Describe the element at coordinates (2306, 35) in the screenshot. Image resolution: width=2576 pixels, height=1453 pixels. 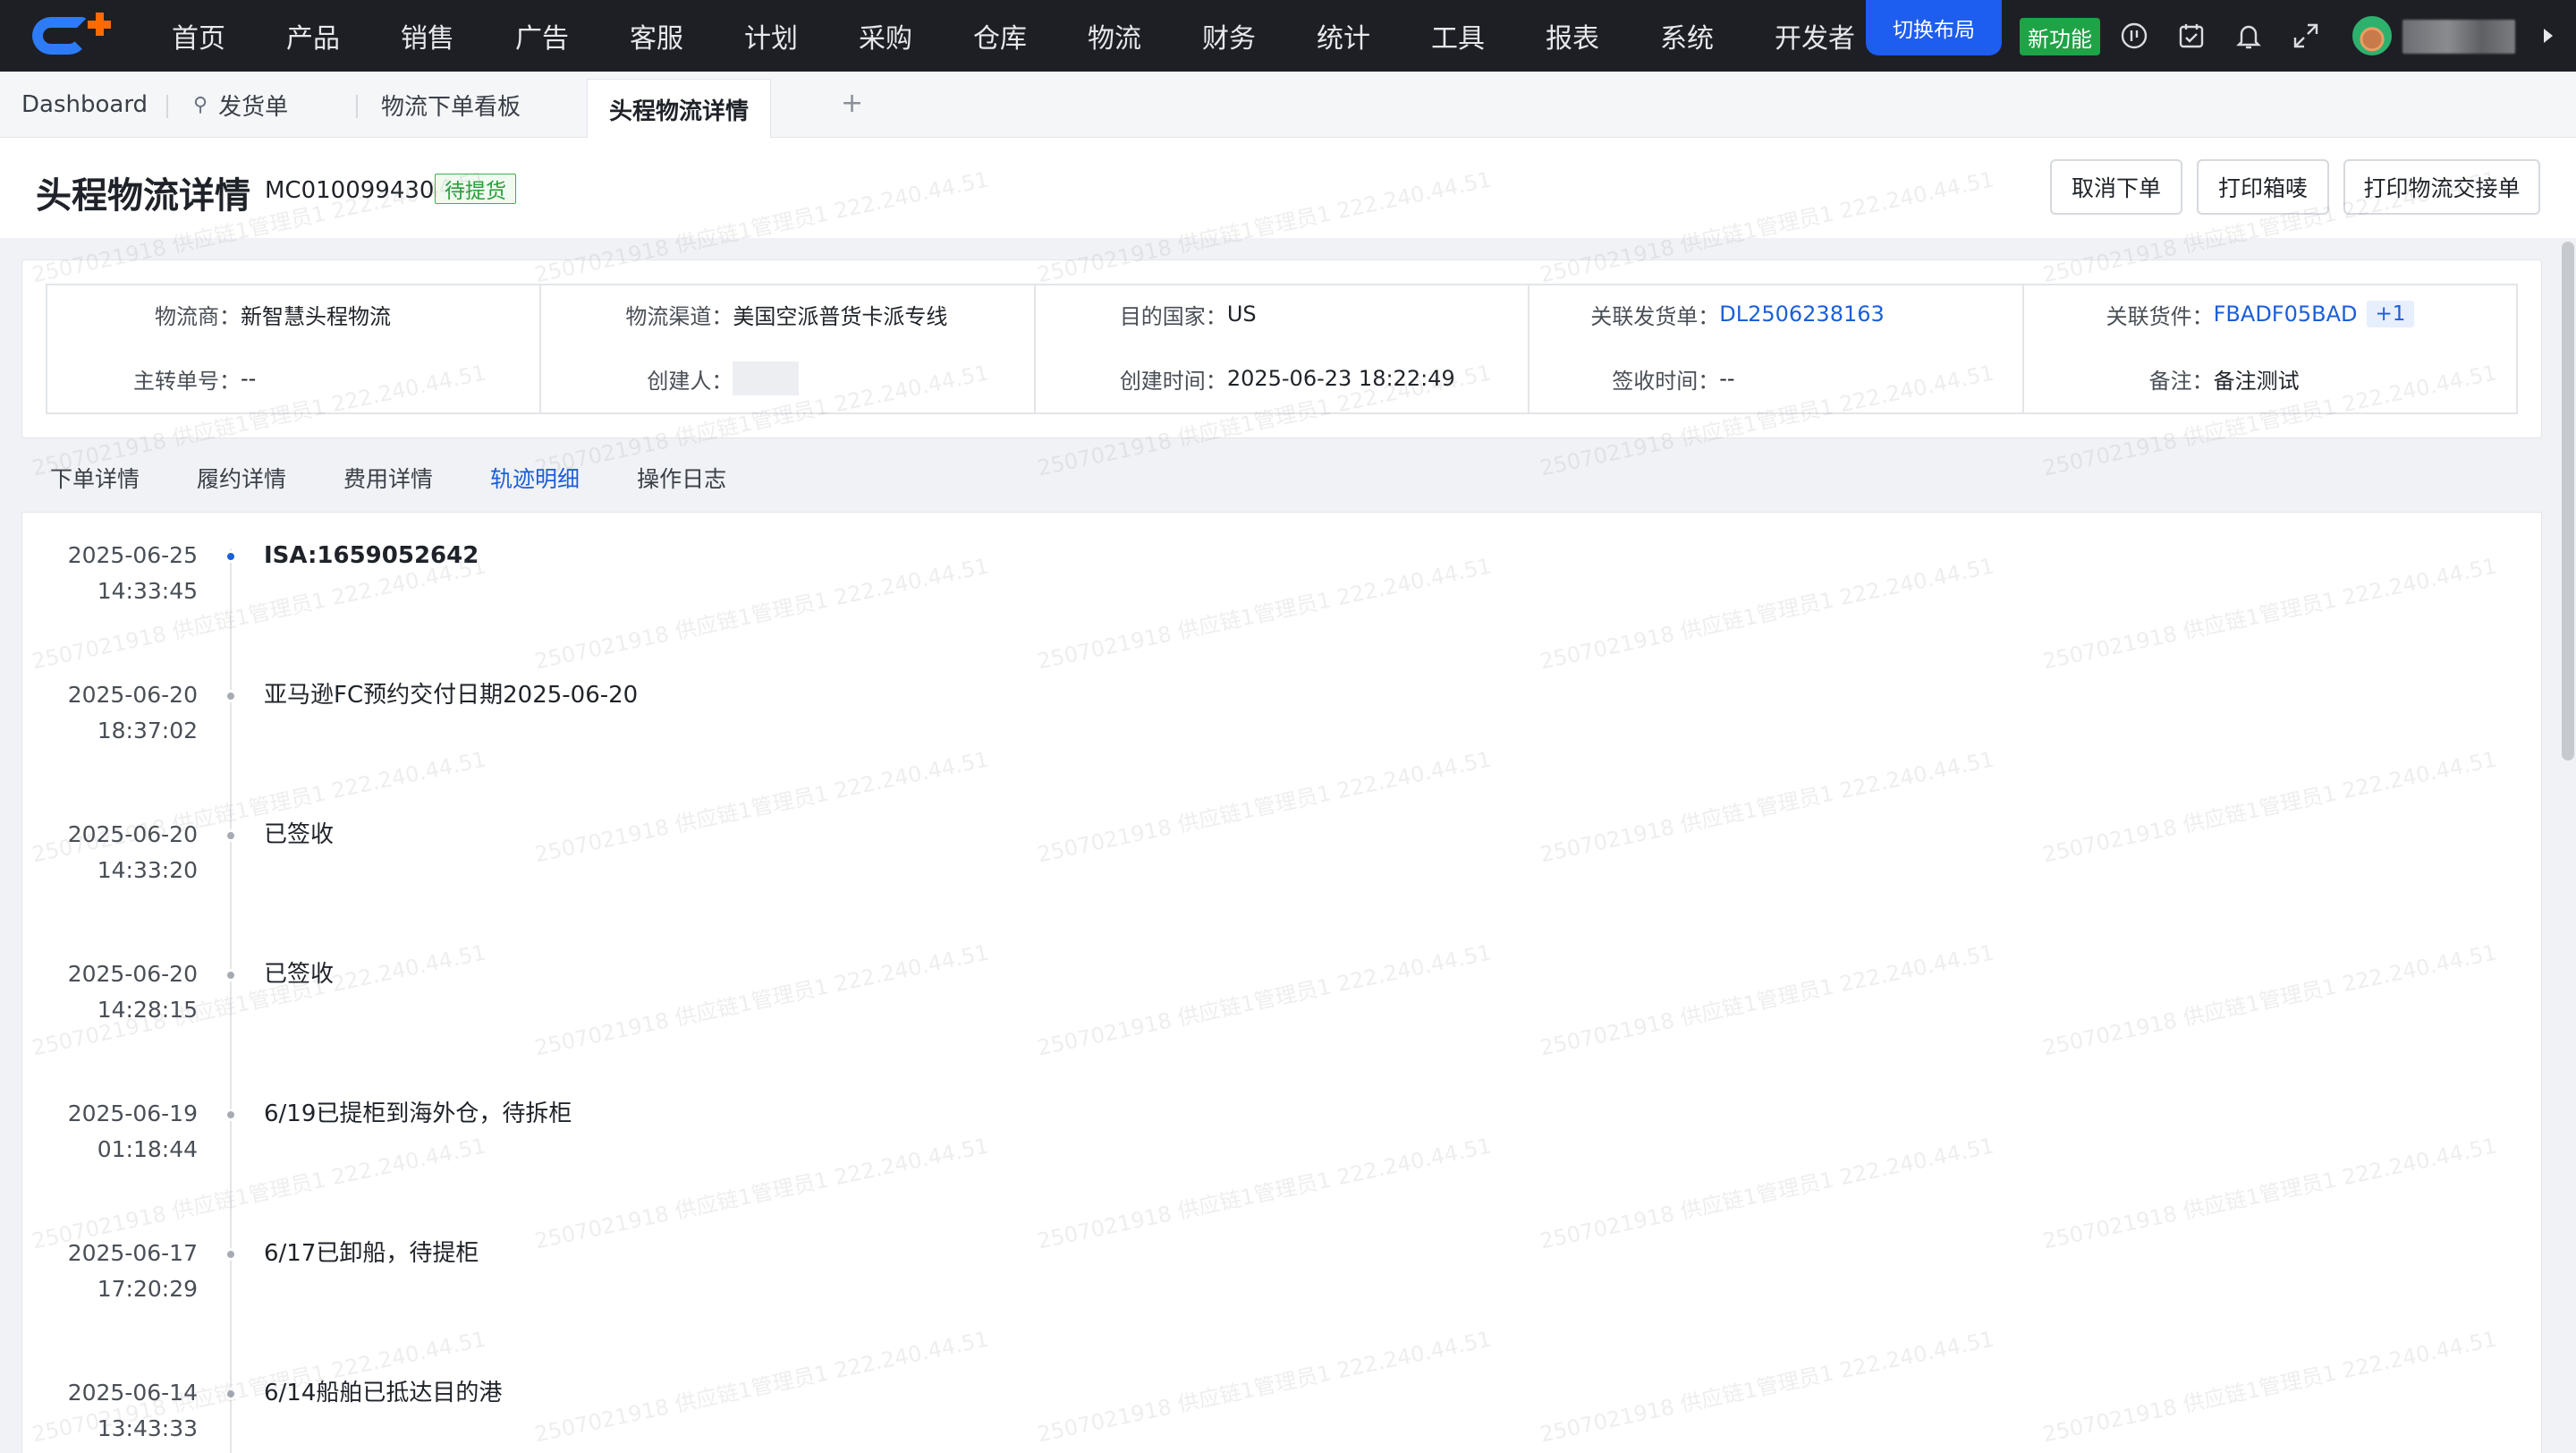
I see `expand-icon` at that location.